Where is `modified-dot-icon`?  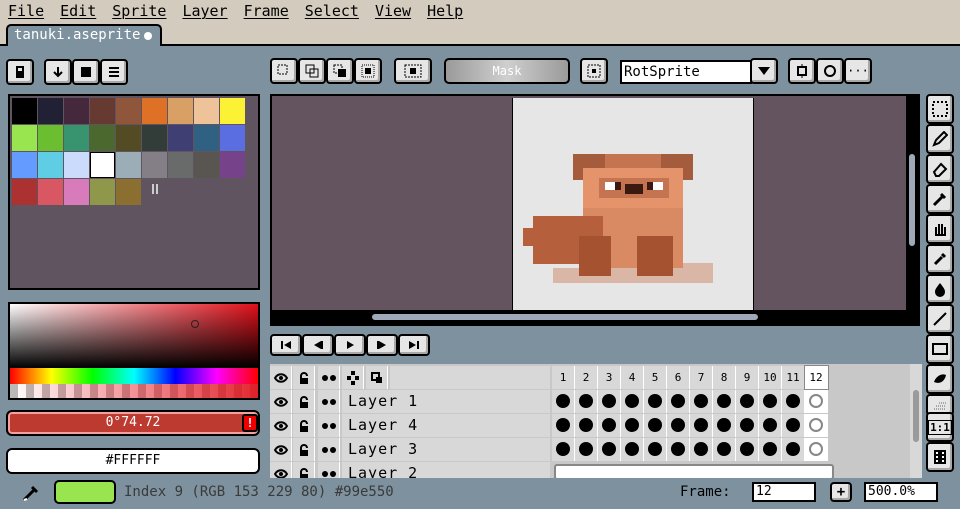
modified-dot-icon is located at coordinates (148, 36).